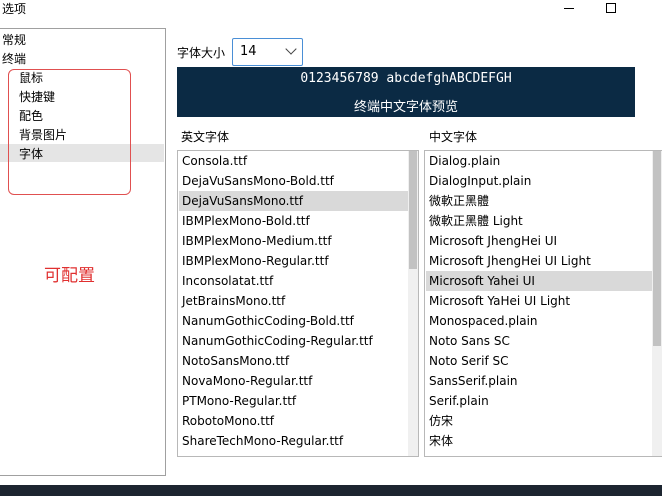  Describe the element at coordinates (293, 221) in the screenshot. I see `list-item: IBMPlexMono-Bold.ttf` at that location.